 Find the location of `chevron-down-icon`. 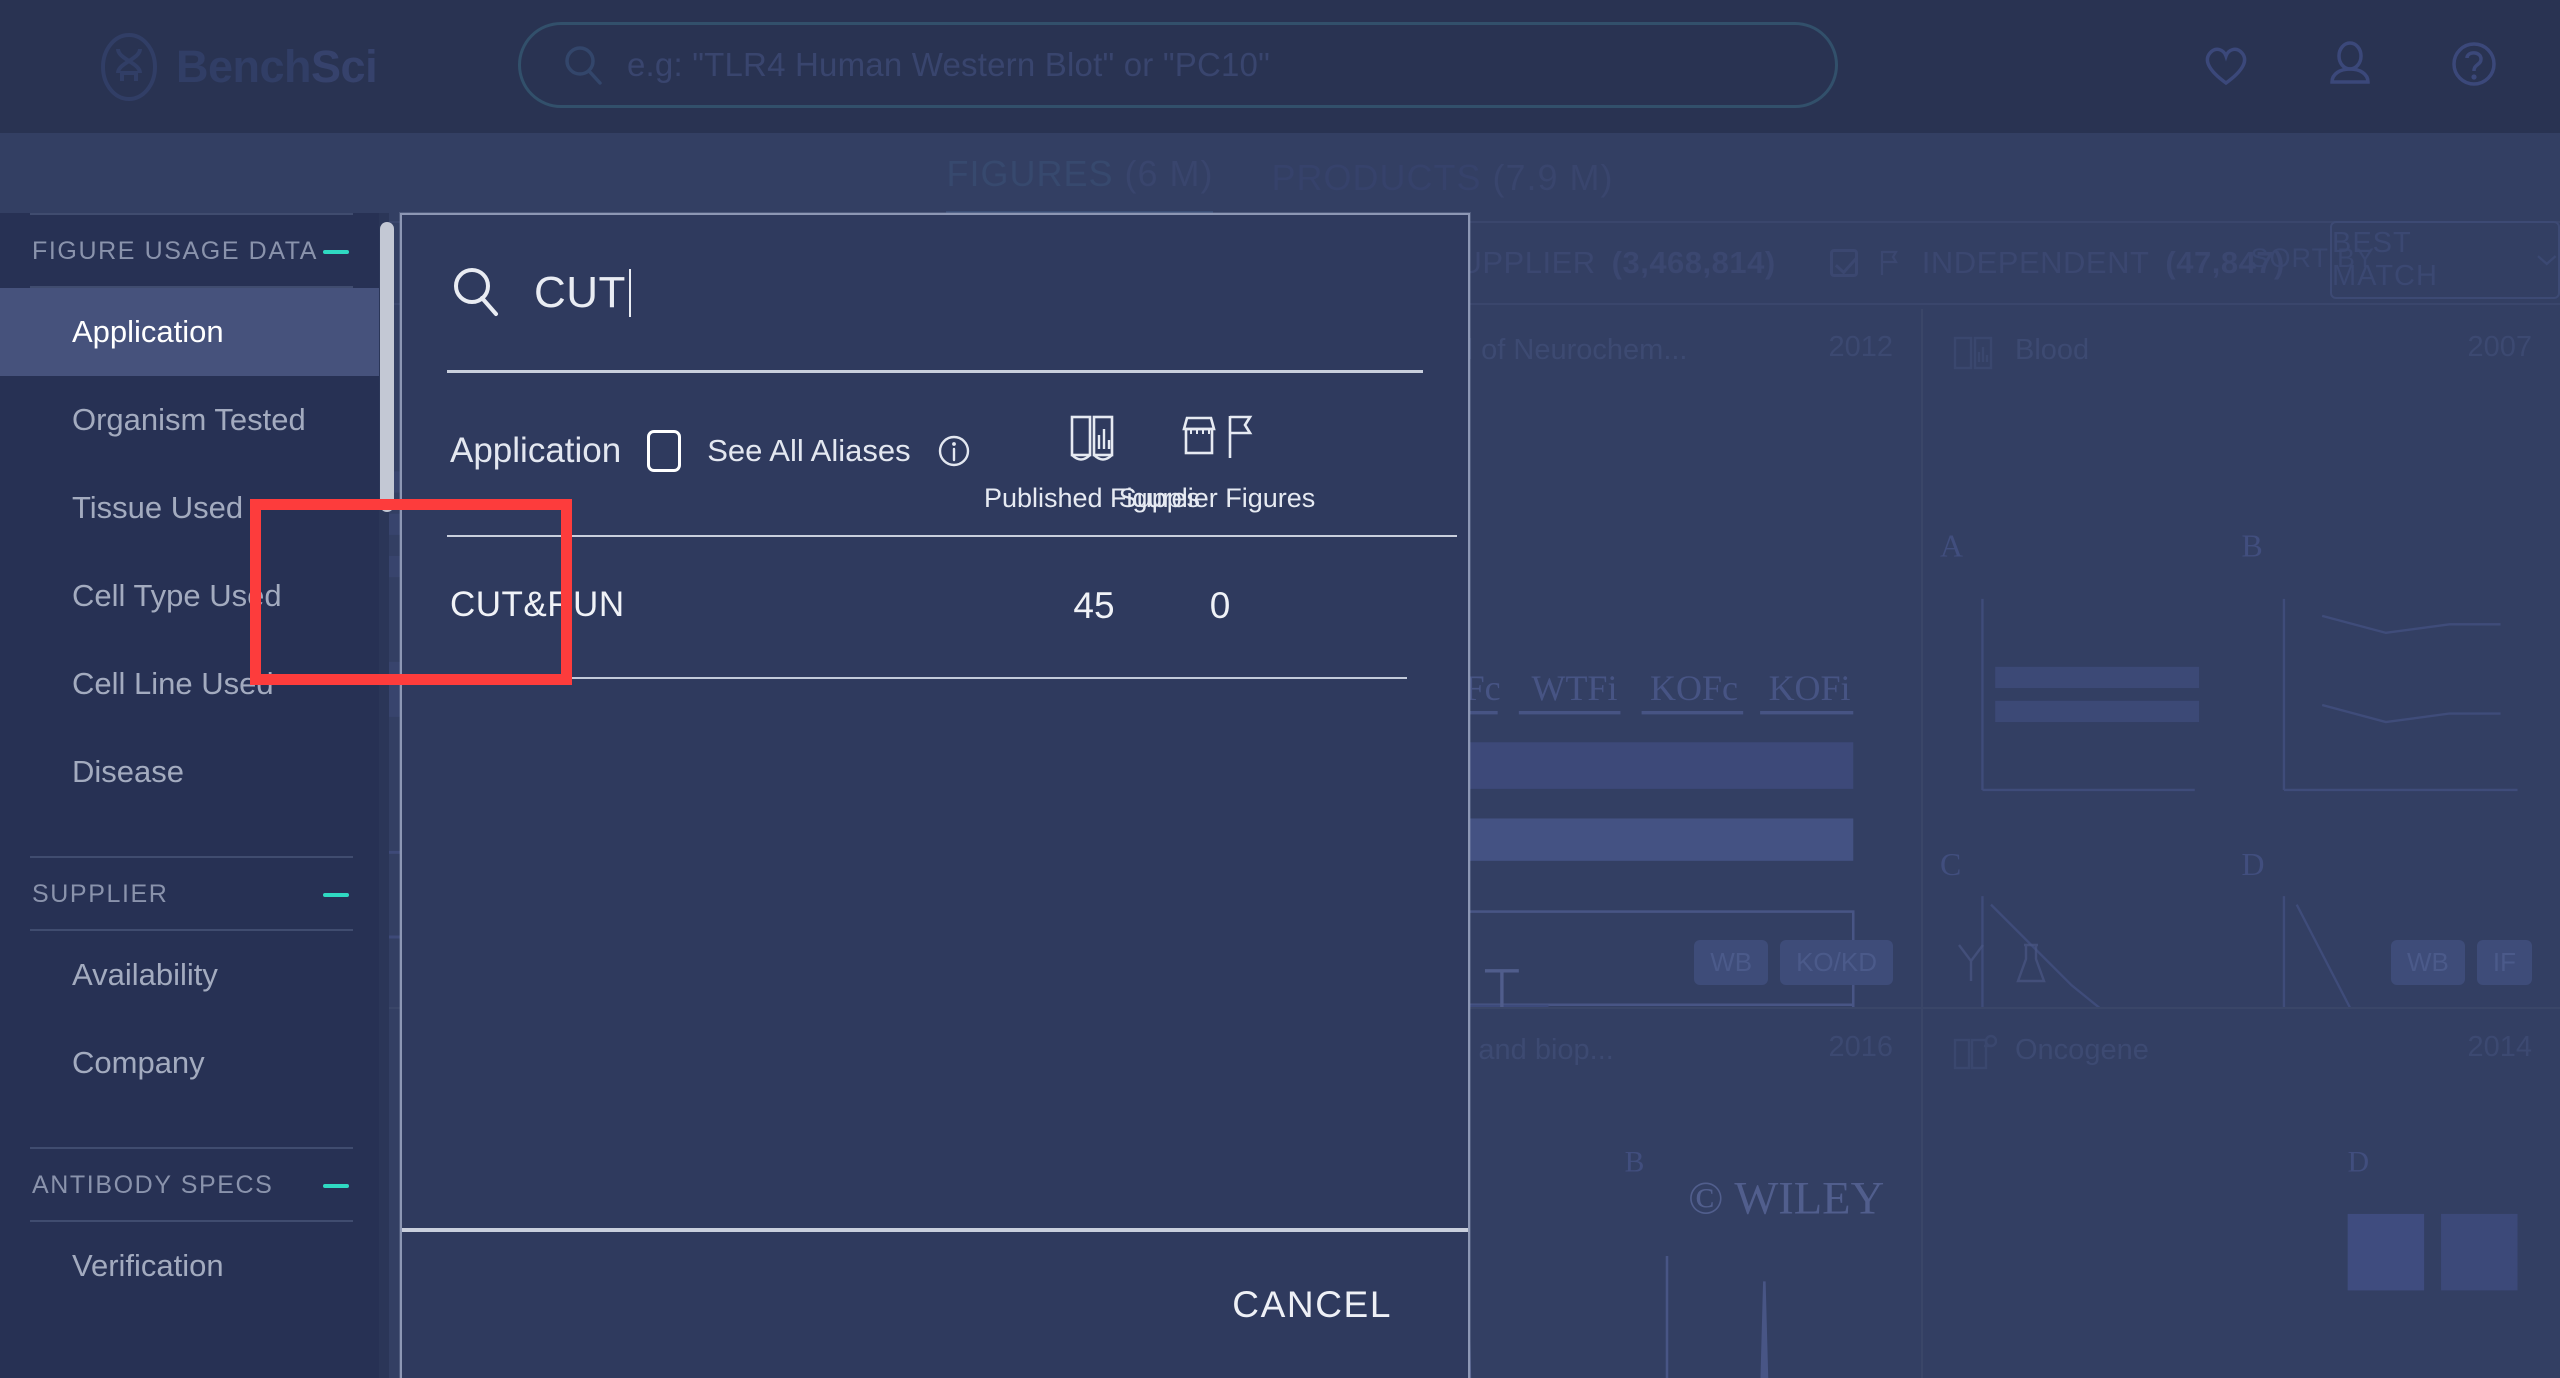

chevron-down-icon is located at coordinates (2547, 260).